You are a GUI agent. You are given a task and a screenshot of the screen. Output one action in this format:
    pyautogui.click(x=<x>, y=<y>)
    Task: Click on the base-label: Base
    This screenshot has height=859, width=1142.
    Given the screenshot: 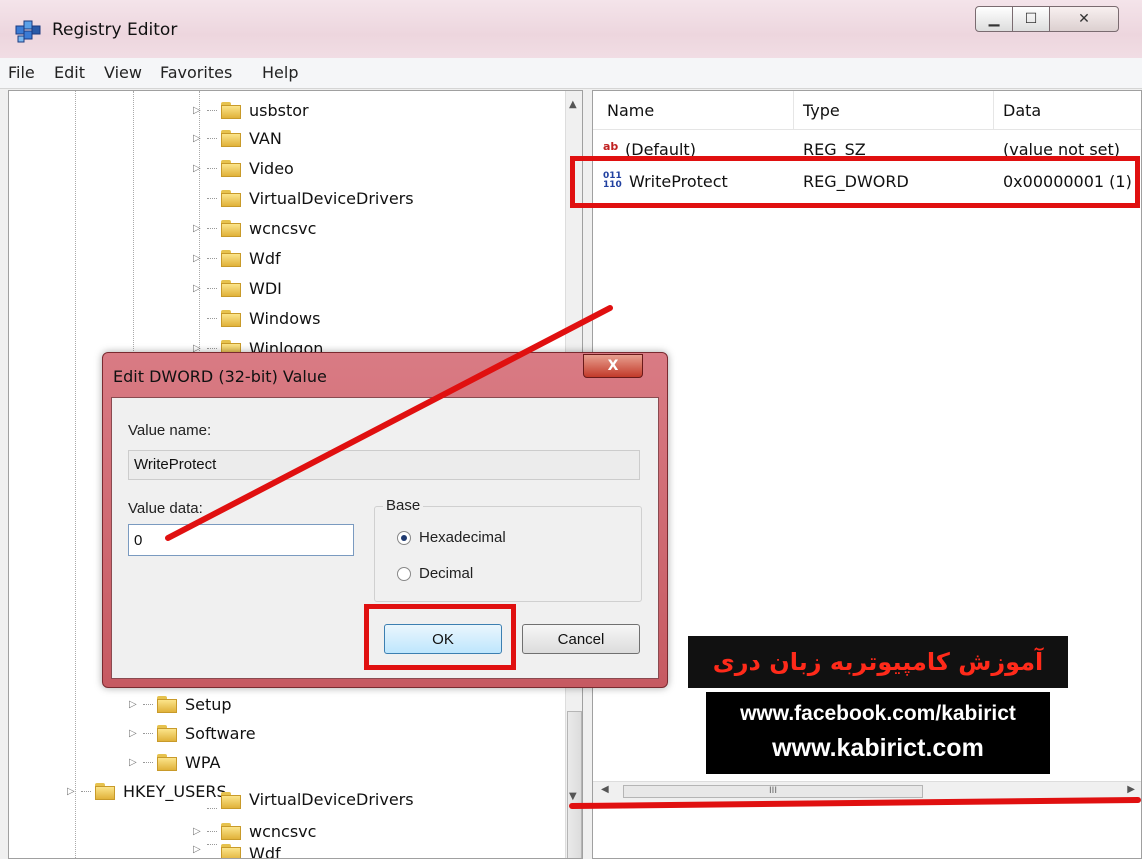 What is the action you would take?
    pyautogui.click(x=403, y=505)
    